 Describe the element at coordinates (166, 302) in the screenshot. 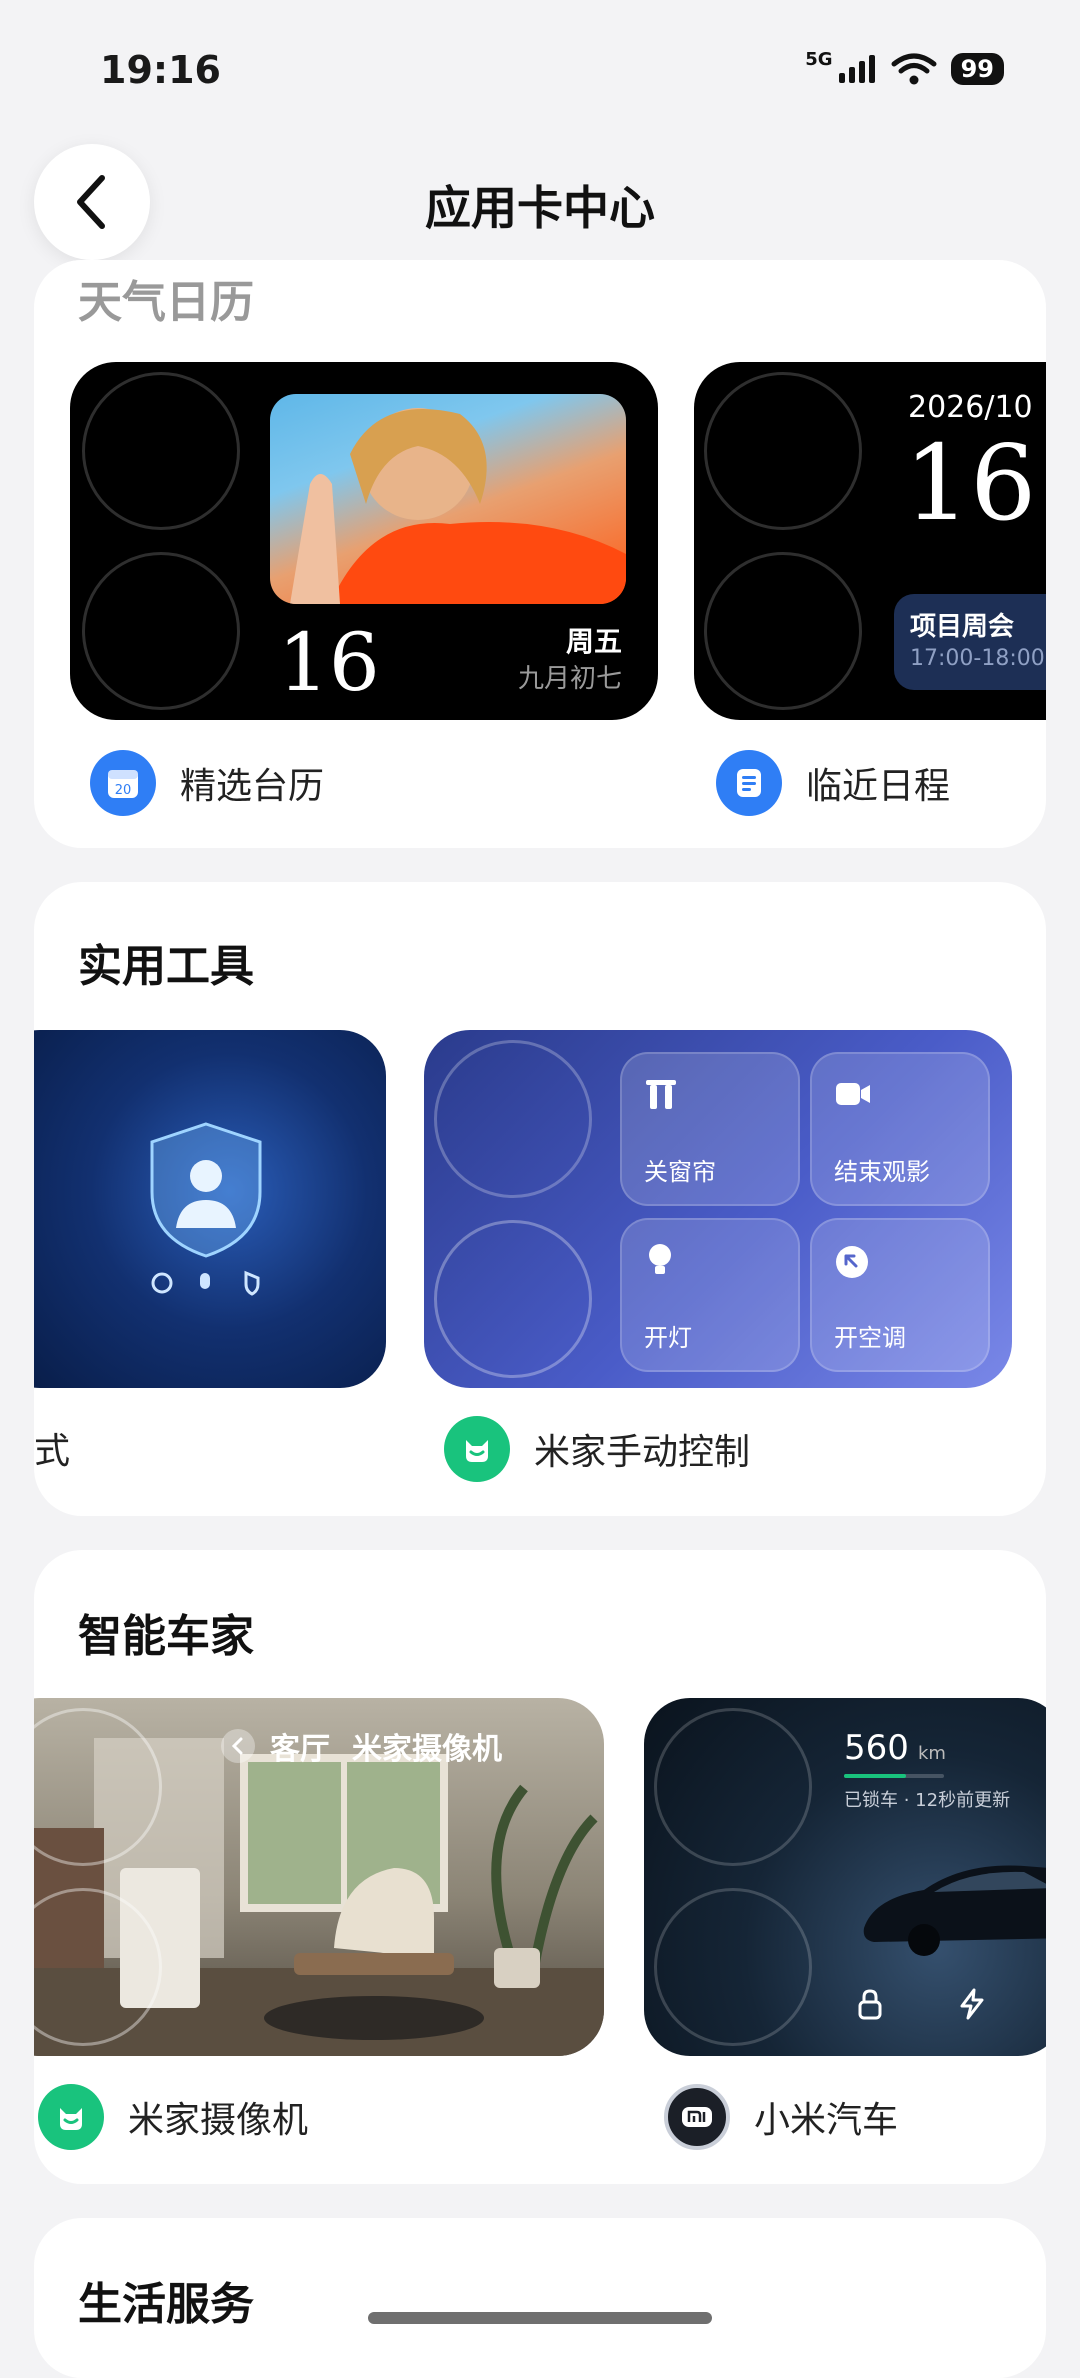

I see `section-title: 天气日历` at that location.